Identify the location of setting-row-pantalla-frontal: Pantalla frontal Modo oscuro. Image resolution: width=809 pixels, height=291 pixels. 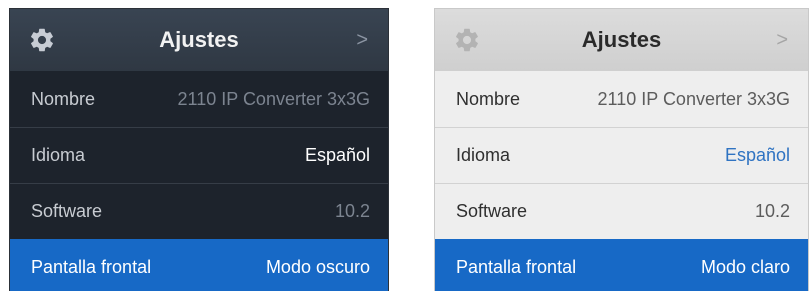
(199, 265).